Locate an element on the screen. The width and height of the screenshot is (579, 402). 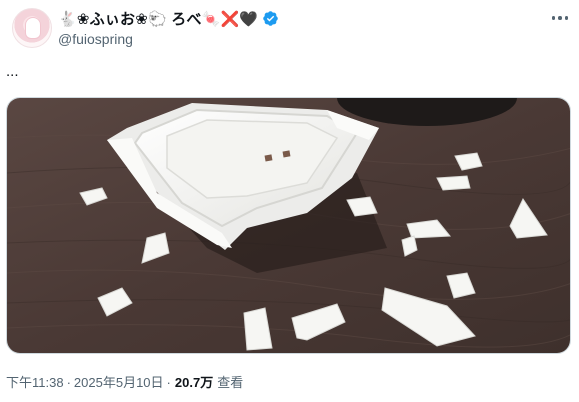
tweet-meta: 下午11:38 · 2025年5月10日 · 20.7万 查看 is located at coordinates (124, 381).